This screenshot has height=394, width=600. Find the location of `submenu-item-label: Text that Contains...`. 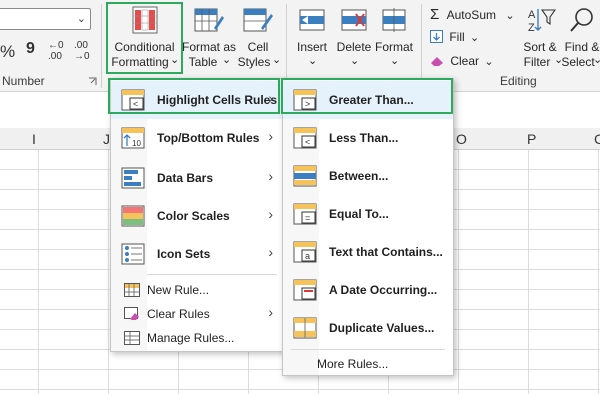

submenu-item-label: Text that Contains... is located at coordinates (386, 252).